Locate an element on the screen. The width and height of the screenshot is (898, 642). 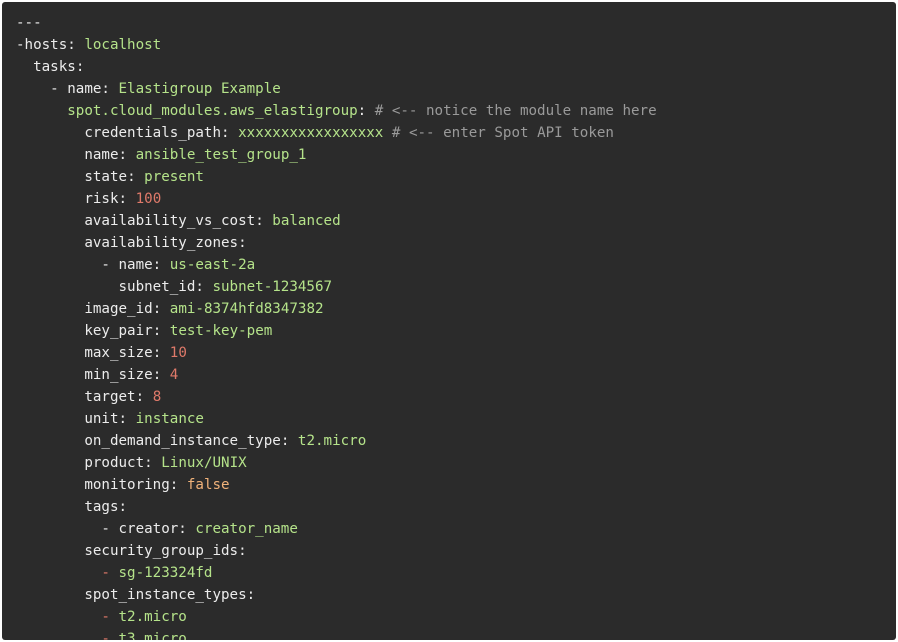
yaml-task-name: - name: Elastigroup Example is located at coordinates (336, 89).